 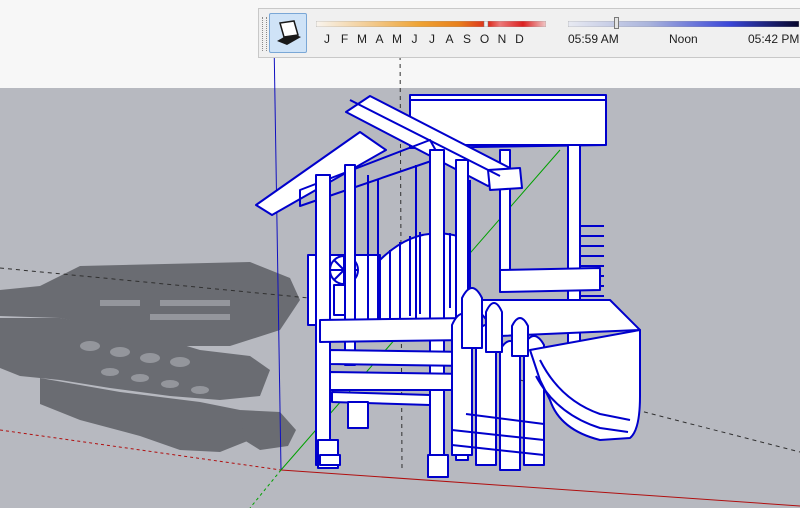 I want to click on model-shadow, so click(x=150, y=357).